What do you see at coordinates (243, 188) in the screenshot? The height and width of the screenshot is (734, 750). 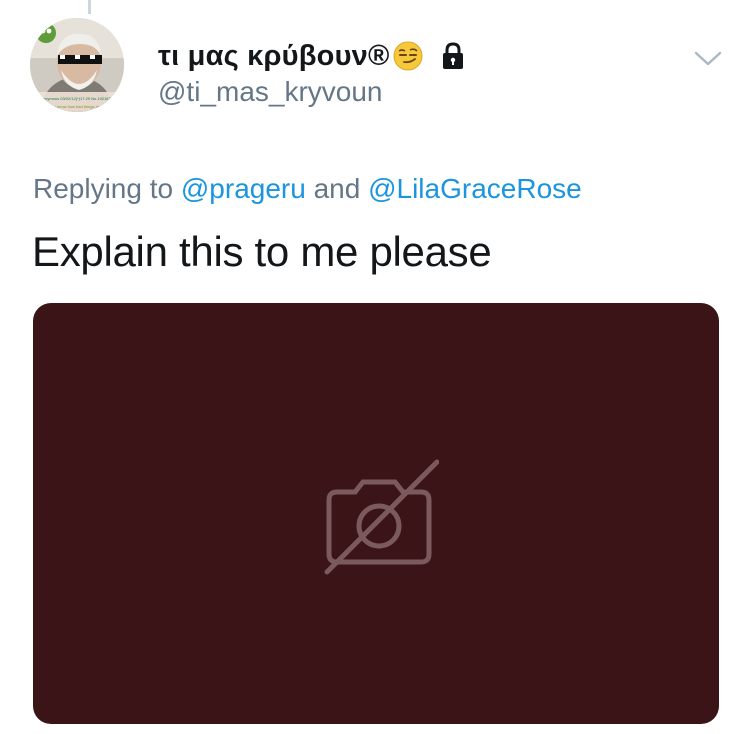 I see `reply-mention-prageru: @prageru` at bounding box center [243, 188].